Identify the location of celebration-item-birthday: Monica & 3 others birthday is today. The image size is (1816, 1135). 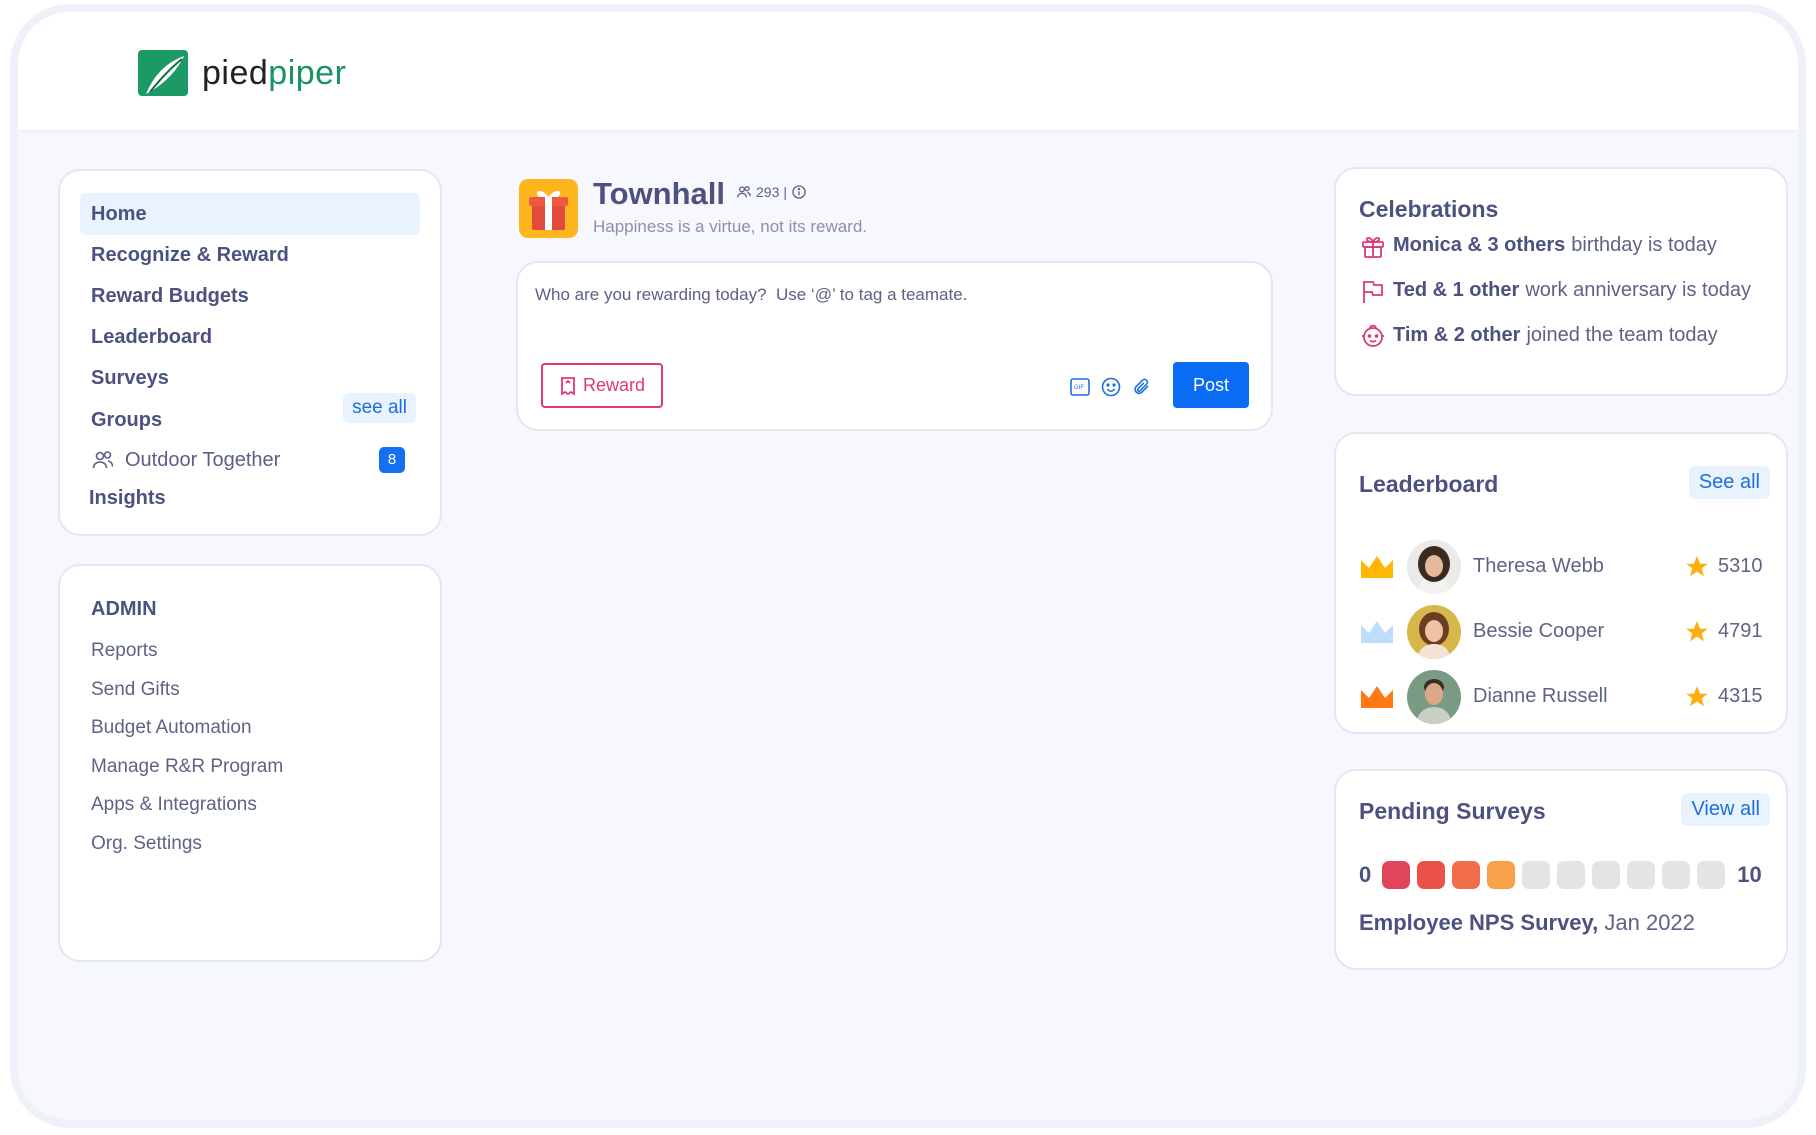
(1561, 245).